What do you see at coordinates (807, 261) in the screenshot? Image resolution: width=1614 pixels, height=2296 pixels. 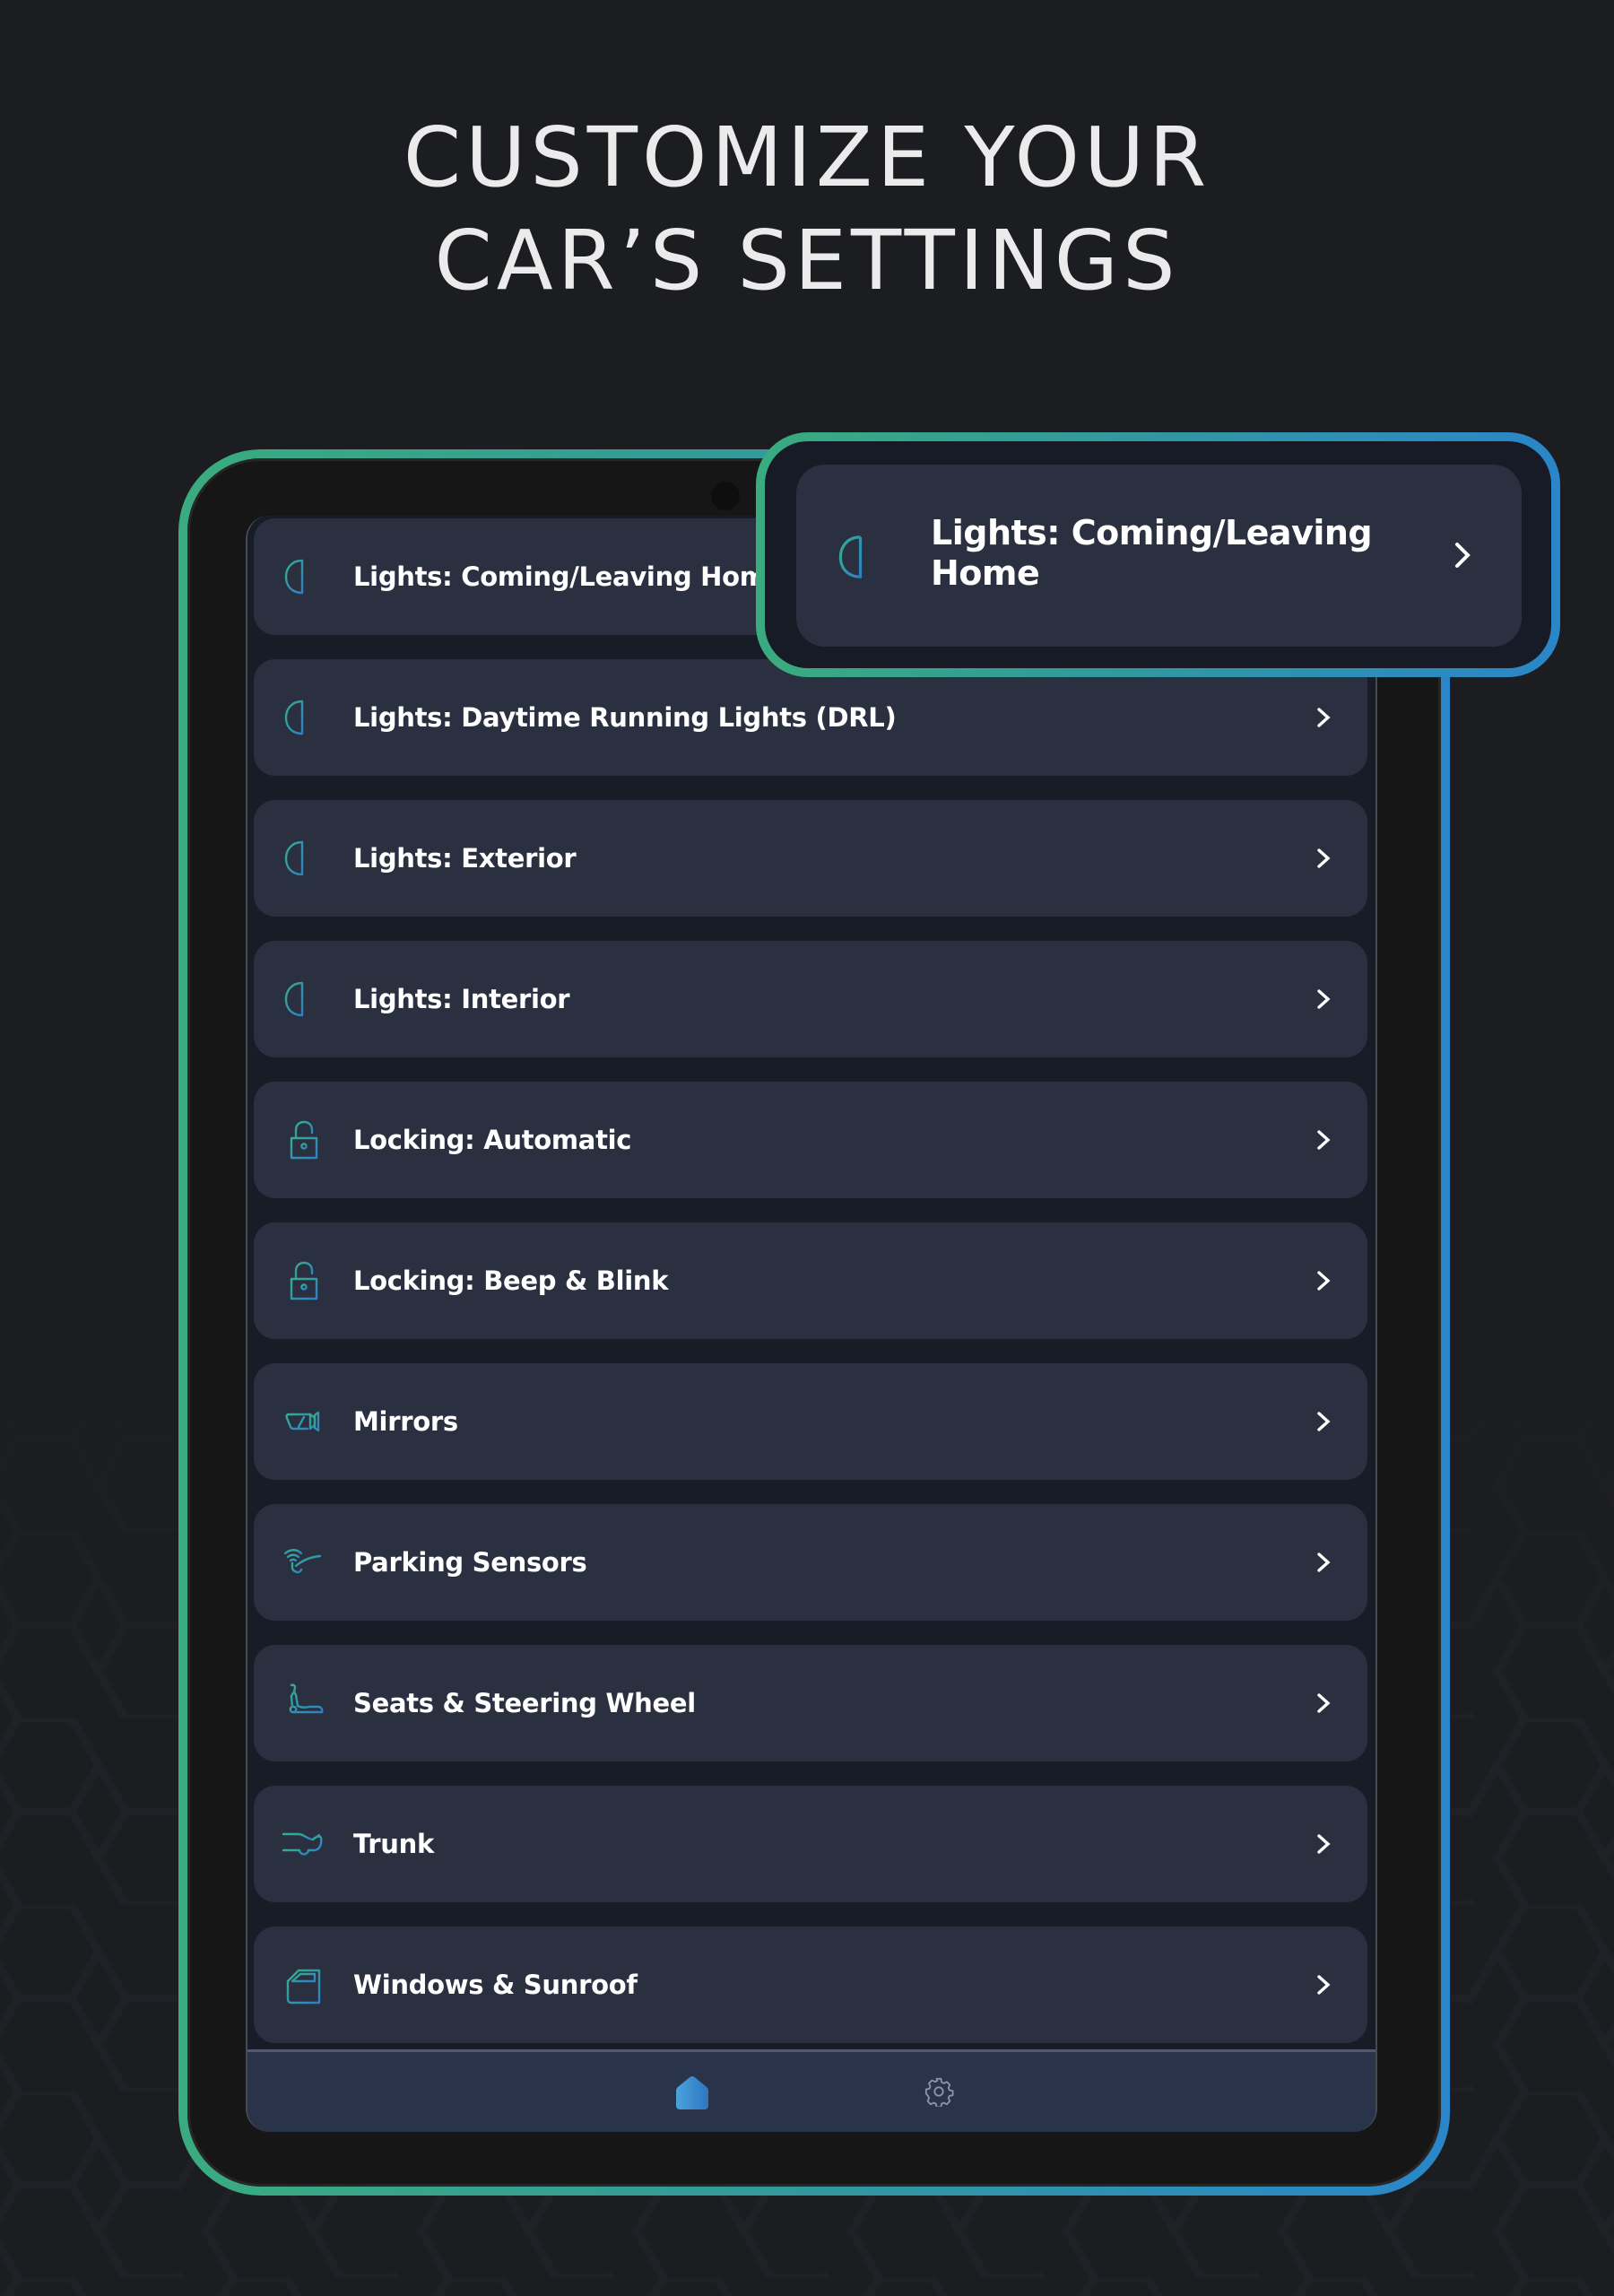 I see `headline-line-2: CAR’S SETTINGS` at bounding box center [807, 261].